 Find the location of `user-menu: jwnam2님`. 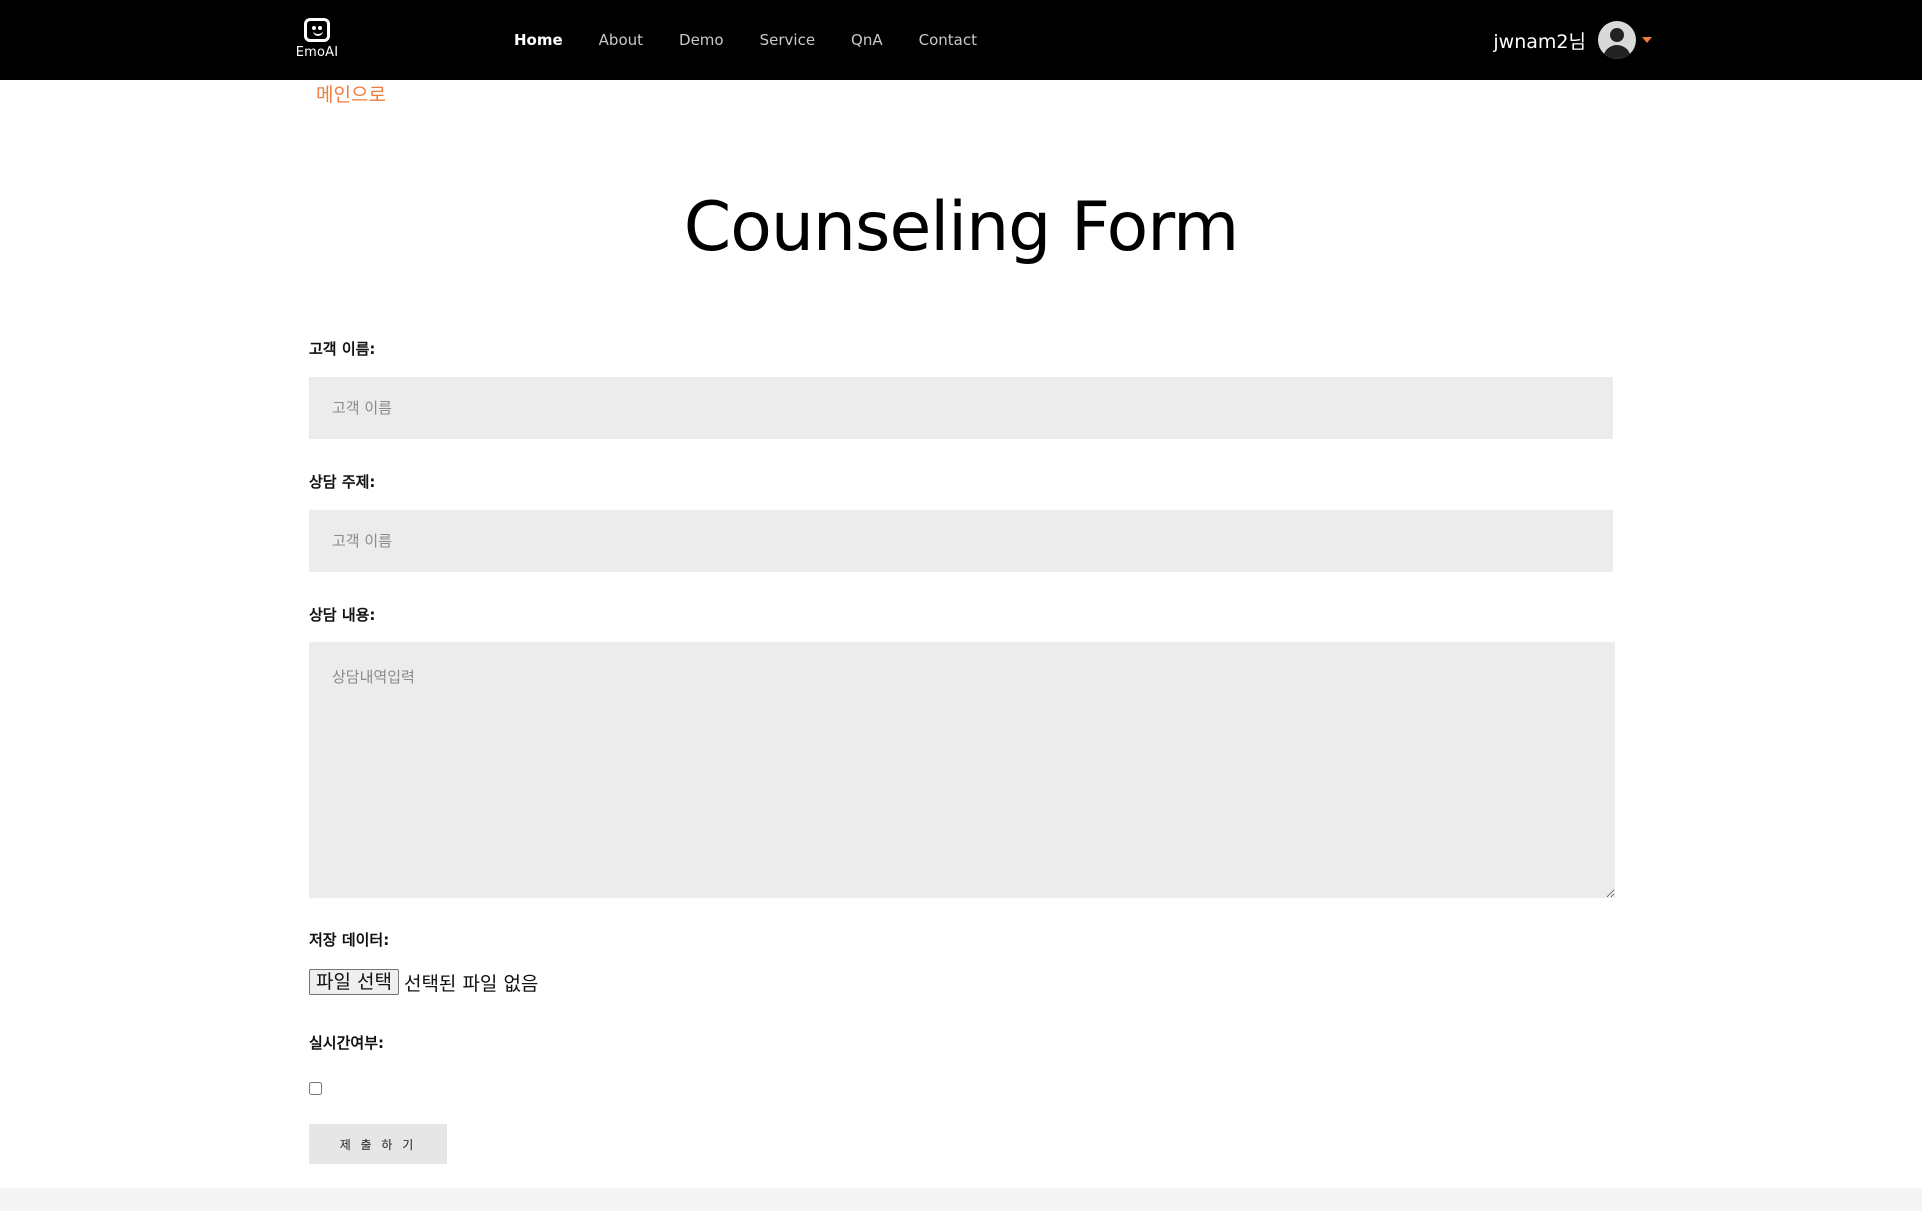

user-menu: jwnam2님 is located at coordinates (1572, 40).